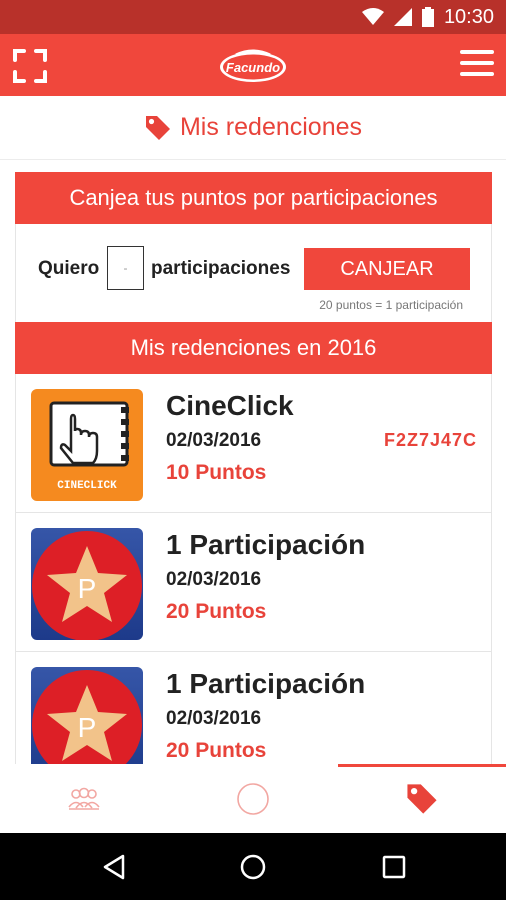 The image size is (506, 900). I want to click on page-header: Mis redenciones, so click(253, 128).